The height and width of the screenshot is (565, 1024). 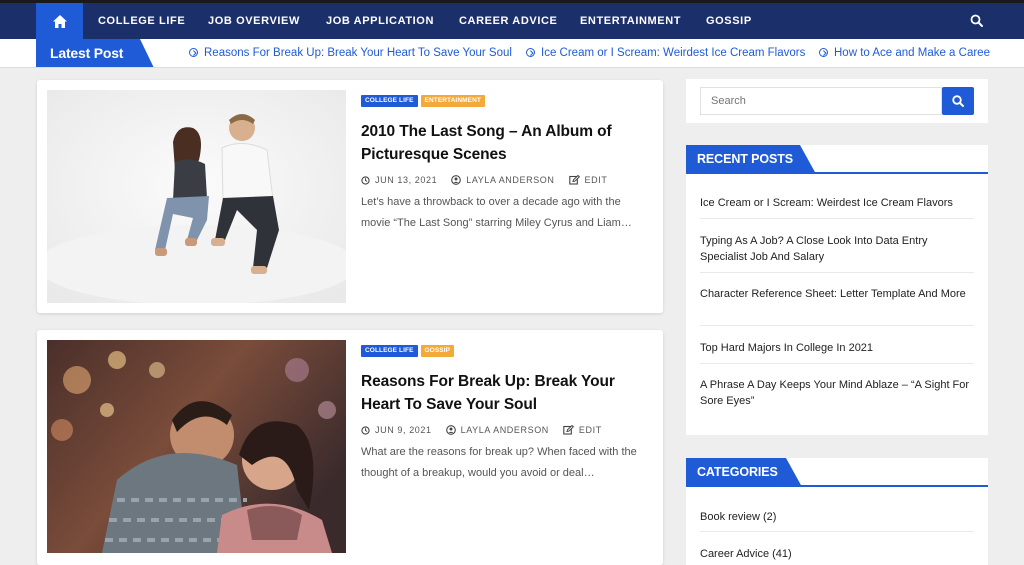 What do you see at coordinates (837, 159) in the screenshot?
I see `widget-header: RECENT POSTS` at bounding box center [837, 159].